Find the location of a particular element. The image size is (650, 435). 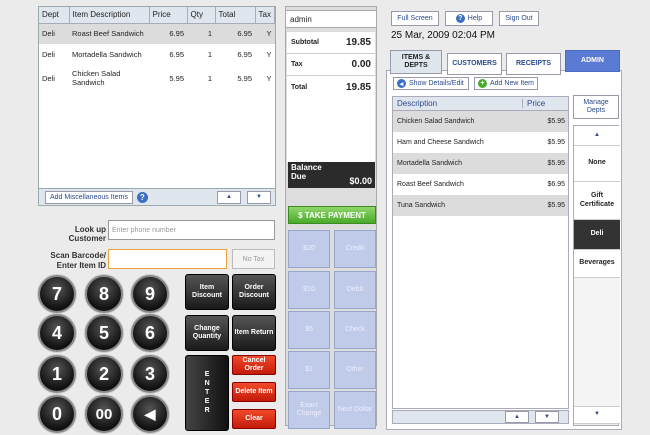

col-tax: Tax is located at coordinates (265, 15).